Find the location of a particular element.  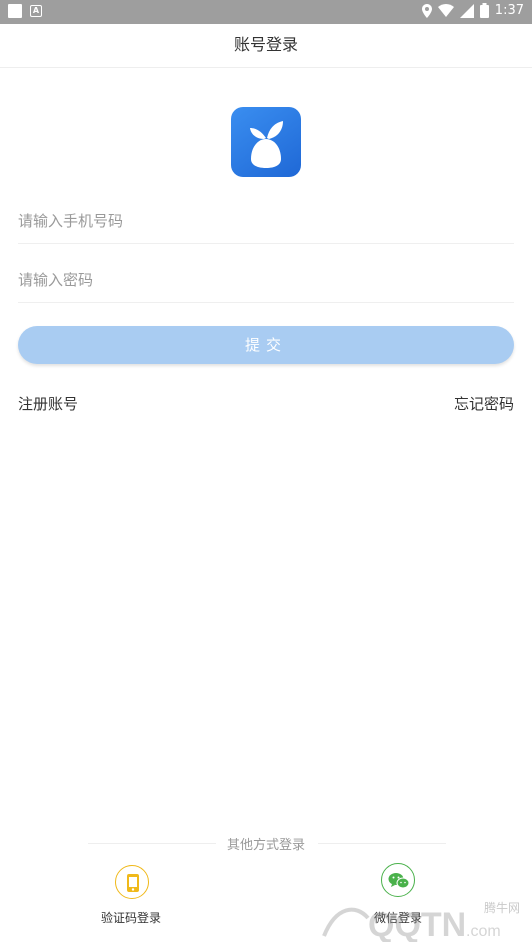

other-login-title: 其他方式登录 is located at coordinates (265, 845).